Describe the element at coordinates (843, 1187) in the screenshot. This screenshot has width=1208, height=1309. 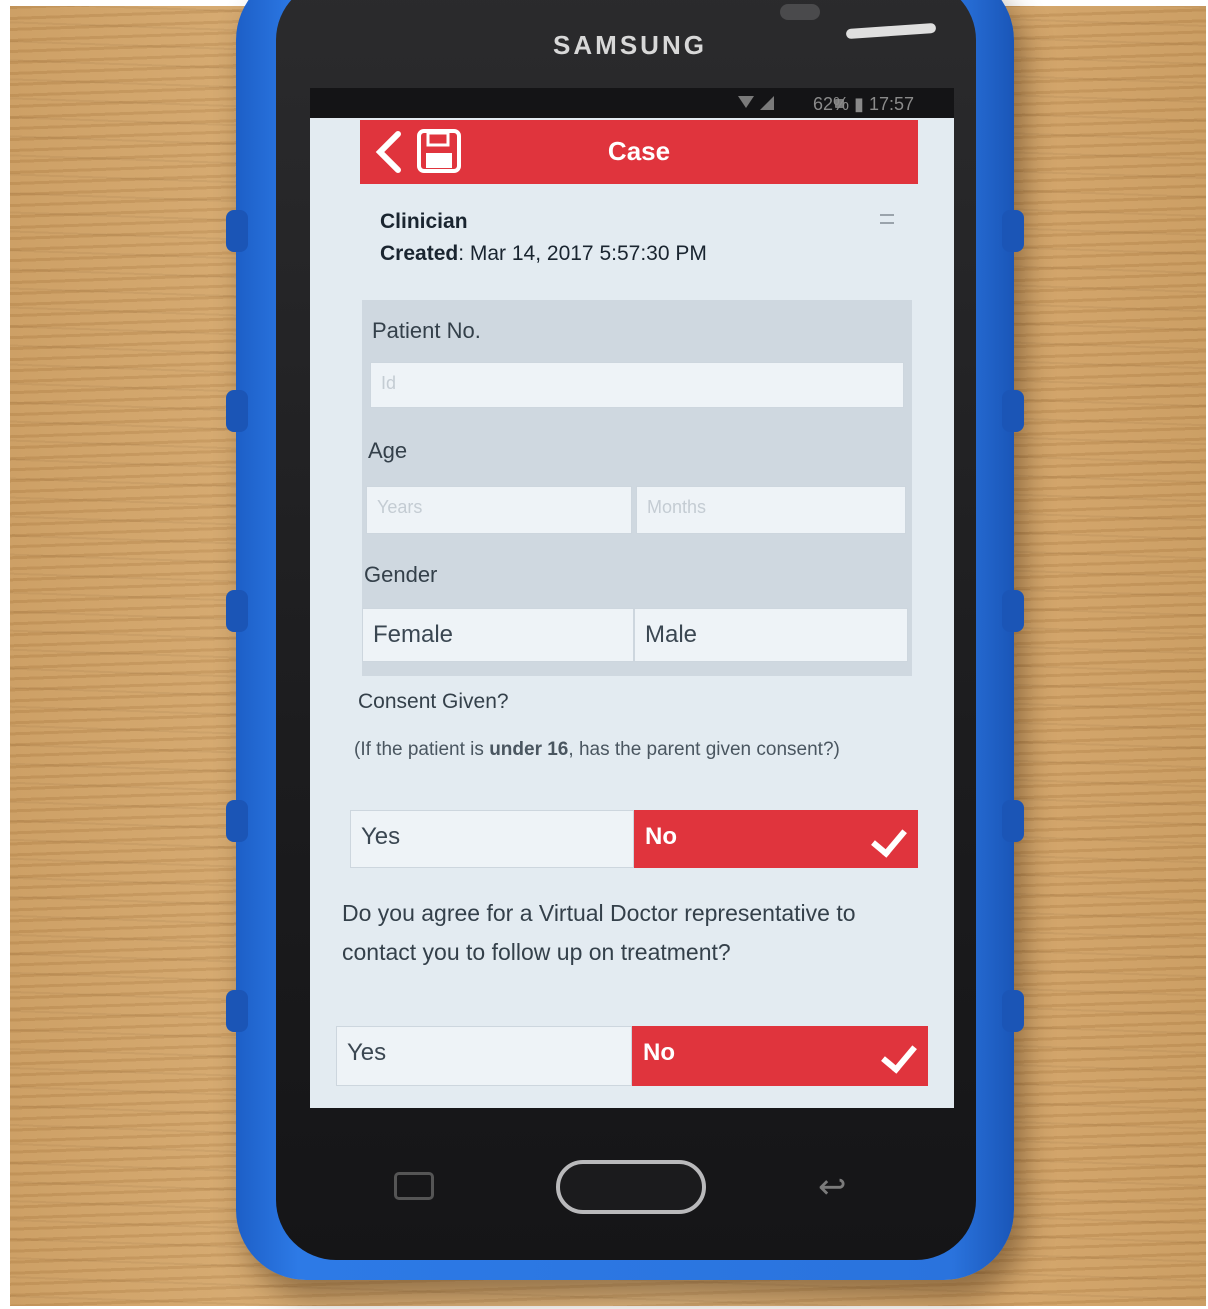
I see `back-arrow-icon: ↩` at that location.